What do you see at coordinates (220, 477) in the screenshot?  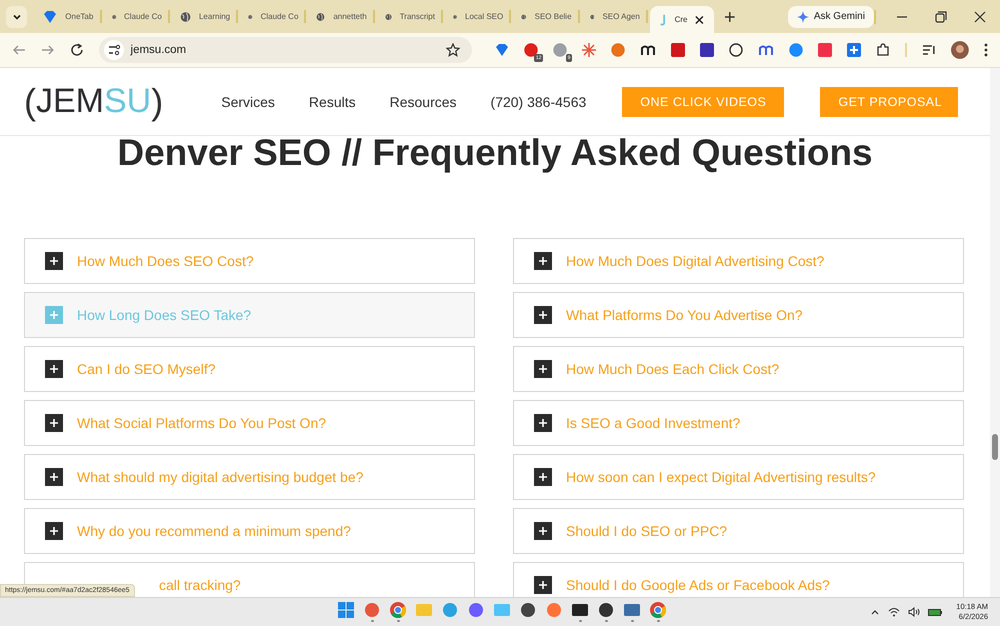 I see `faq-question: What should my digital advertising budget be?` at bounding box center [220, 477].